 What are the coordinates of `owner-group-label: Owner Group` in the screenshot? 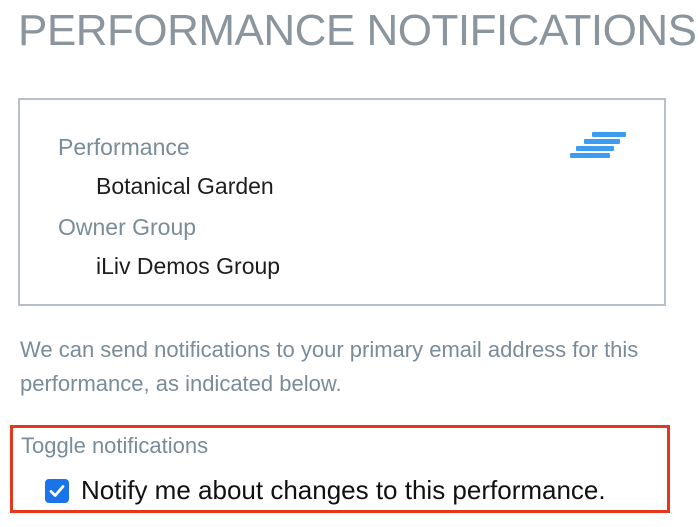 It's located at (127, 227).